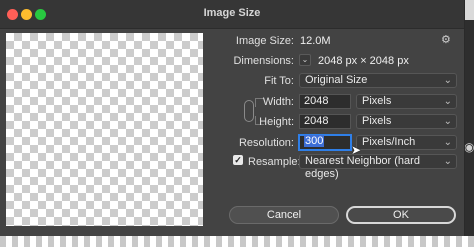 The height and width of the screenshot is (247, 474). I want to click on background-strip, so click(469, 10).